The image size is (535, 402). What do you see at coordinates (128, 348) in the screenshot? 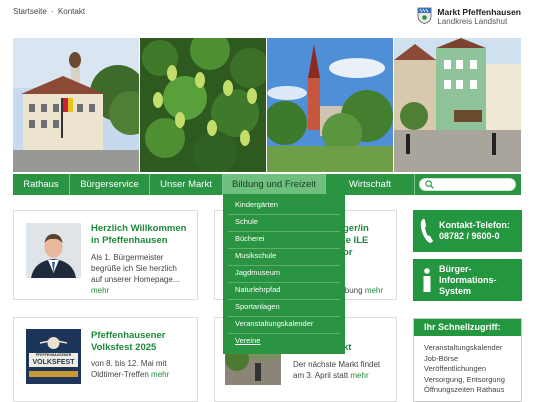
I see `festival-title-line2: Volksfest 2025` at bounding box center [128, 348].